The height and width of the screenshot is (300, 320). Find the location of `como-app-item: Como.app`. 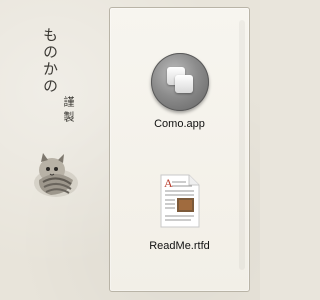

como-app-item: Como.app is located at coordinates (179, 91).